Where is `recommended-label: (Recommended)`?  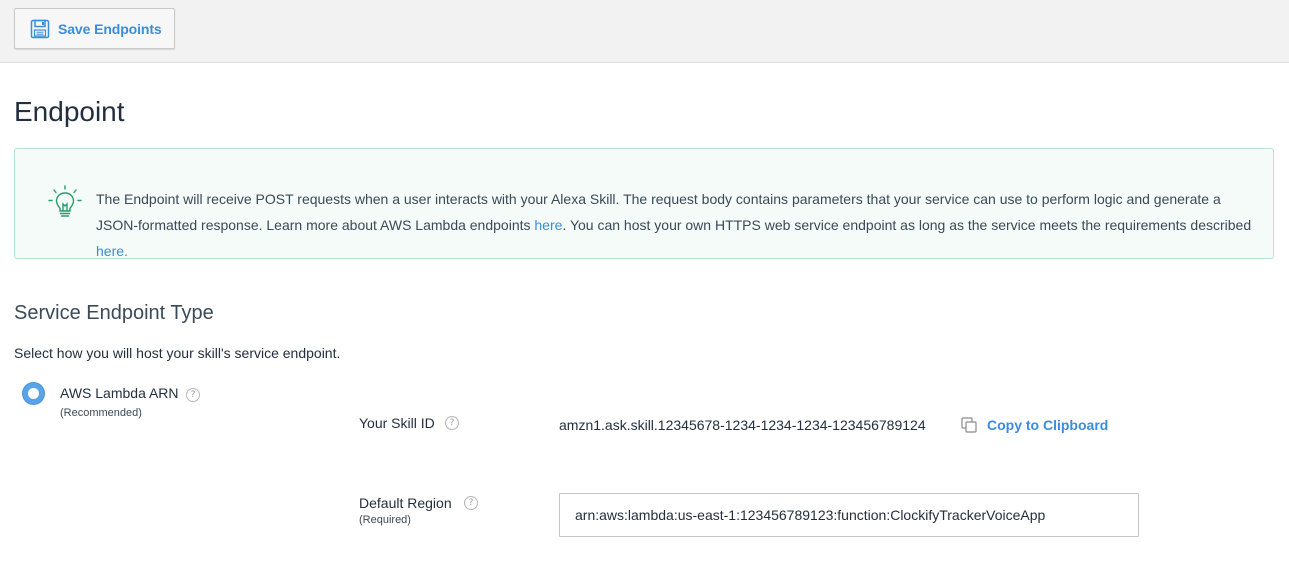
recommended-label: (Recommended) is located at coordinates (101, 413).